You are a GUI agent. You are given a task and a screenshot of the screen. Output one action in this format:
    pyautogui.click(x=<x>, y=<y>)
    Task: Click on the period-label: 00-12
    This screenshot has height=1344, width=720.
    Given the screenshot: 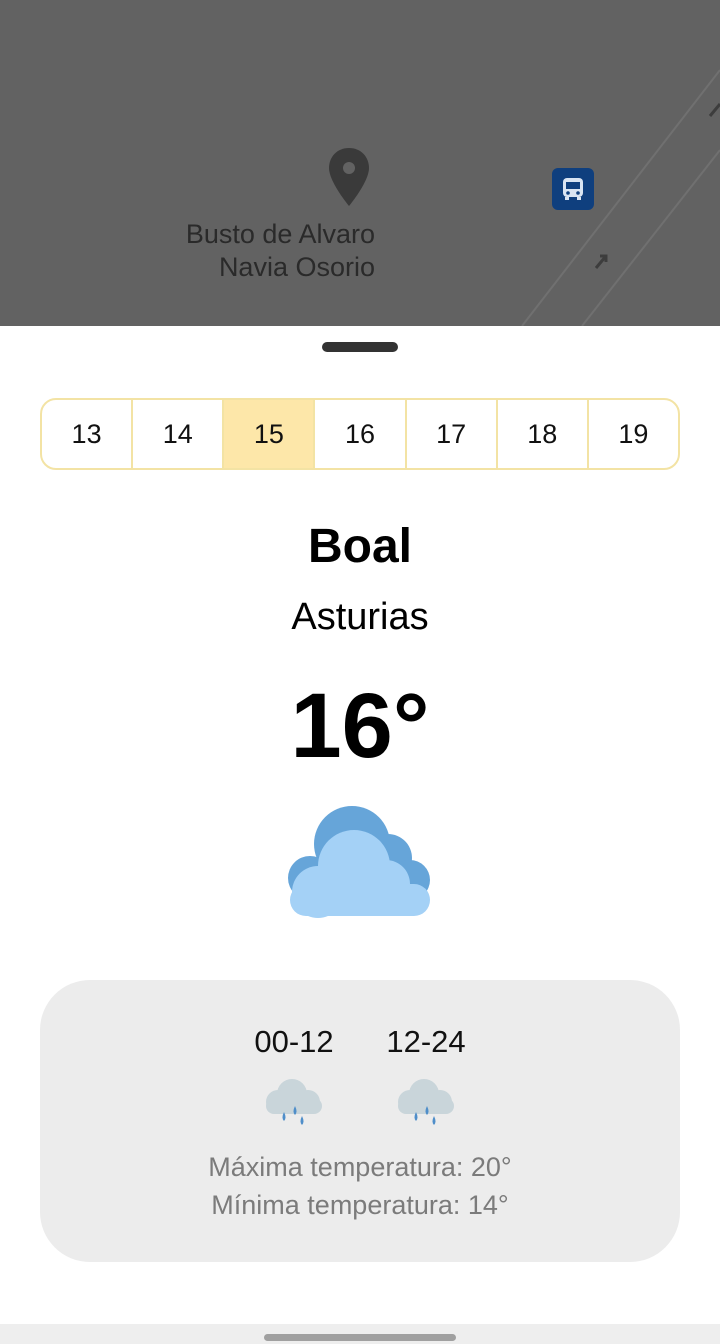 What is the action you would take?
    pyautogui.click(x=294, y=1041)
    